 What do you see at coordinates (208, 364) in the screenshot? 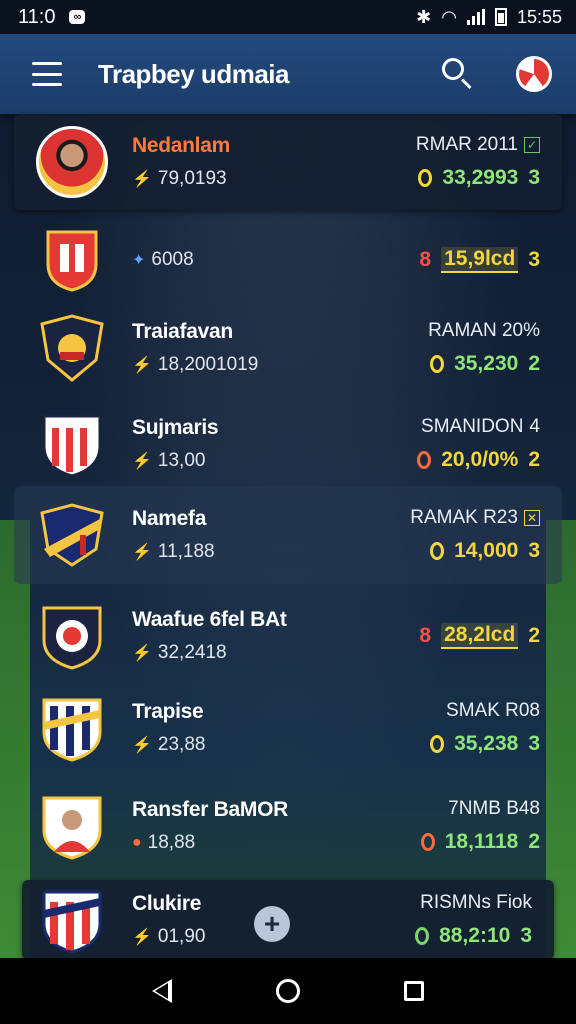
I see `team-sub-value: 18,2001019` at bounding box center [208, 364].